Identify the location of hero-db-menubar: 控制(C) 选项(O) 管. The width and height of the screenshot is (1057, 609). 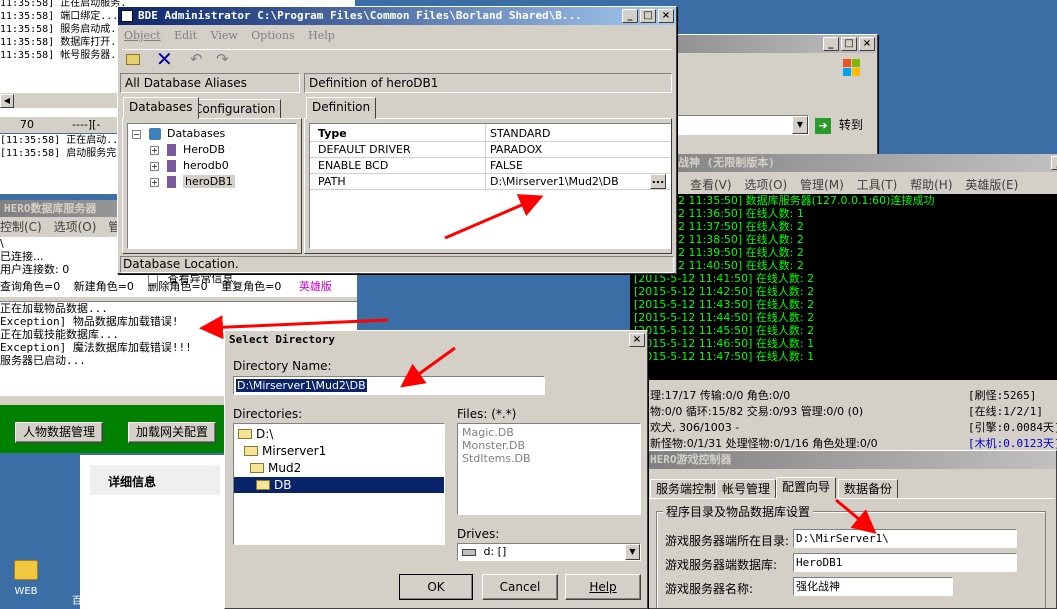
(60, 227).